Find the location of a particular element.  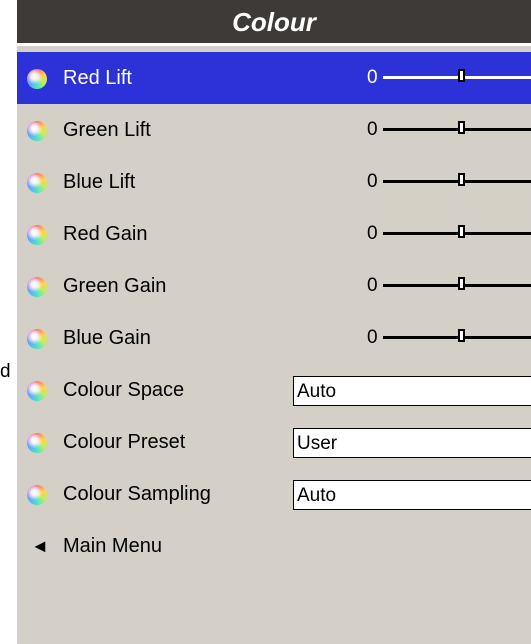

menu-title: Colour is located at coordinates (274, 23).